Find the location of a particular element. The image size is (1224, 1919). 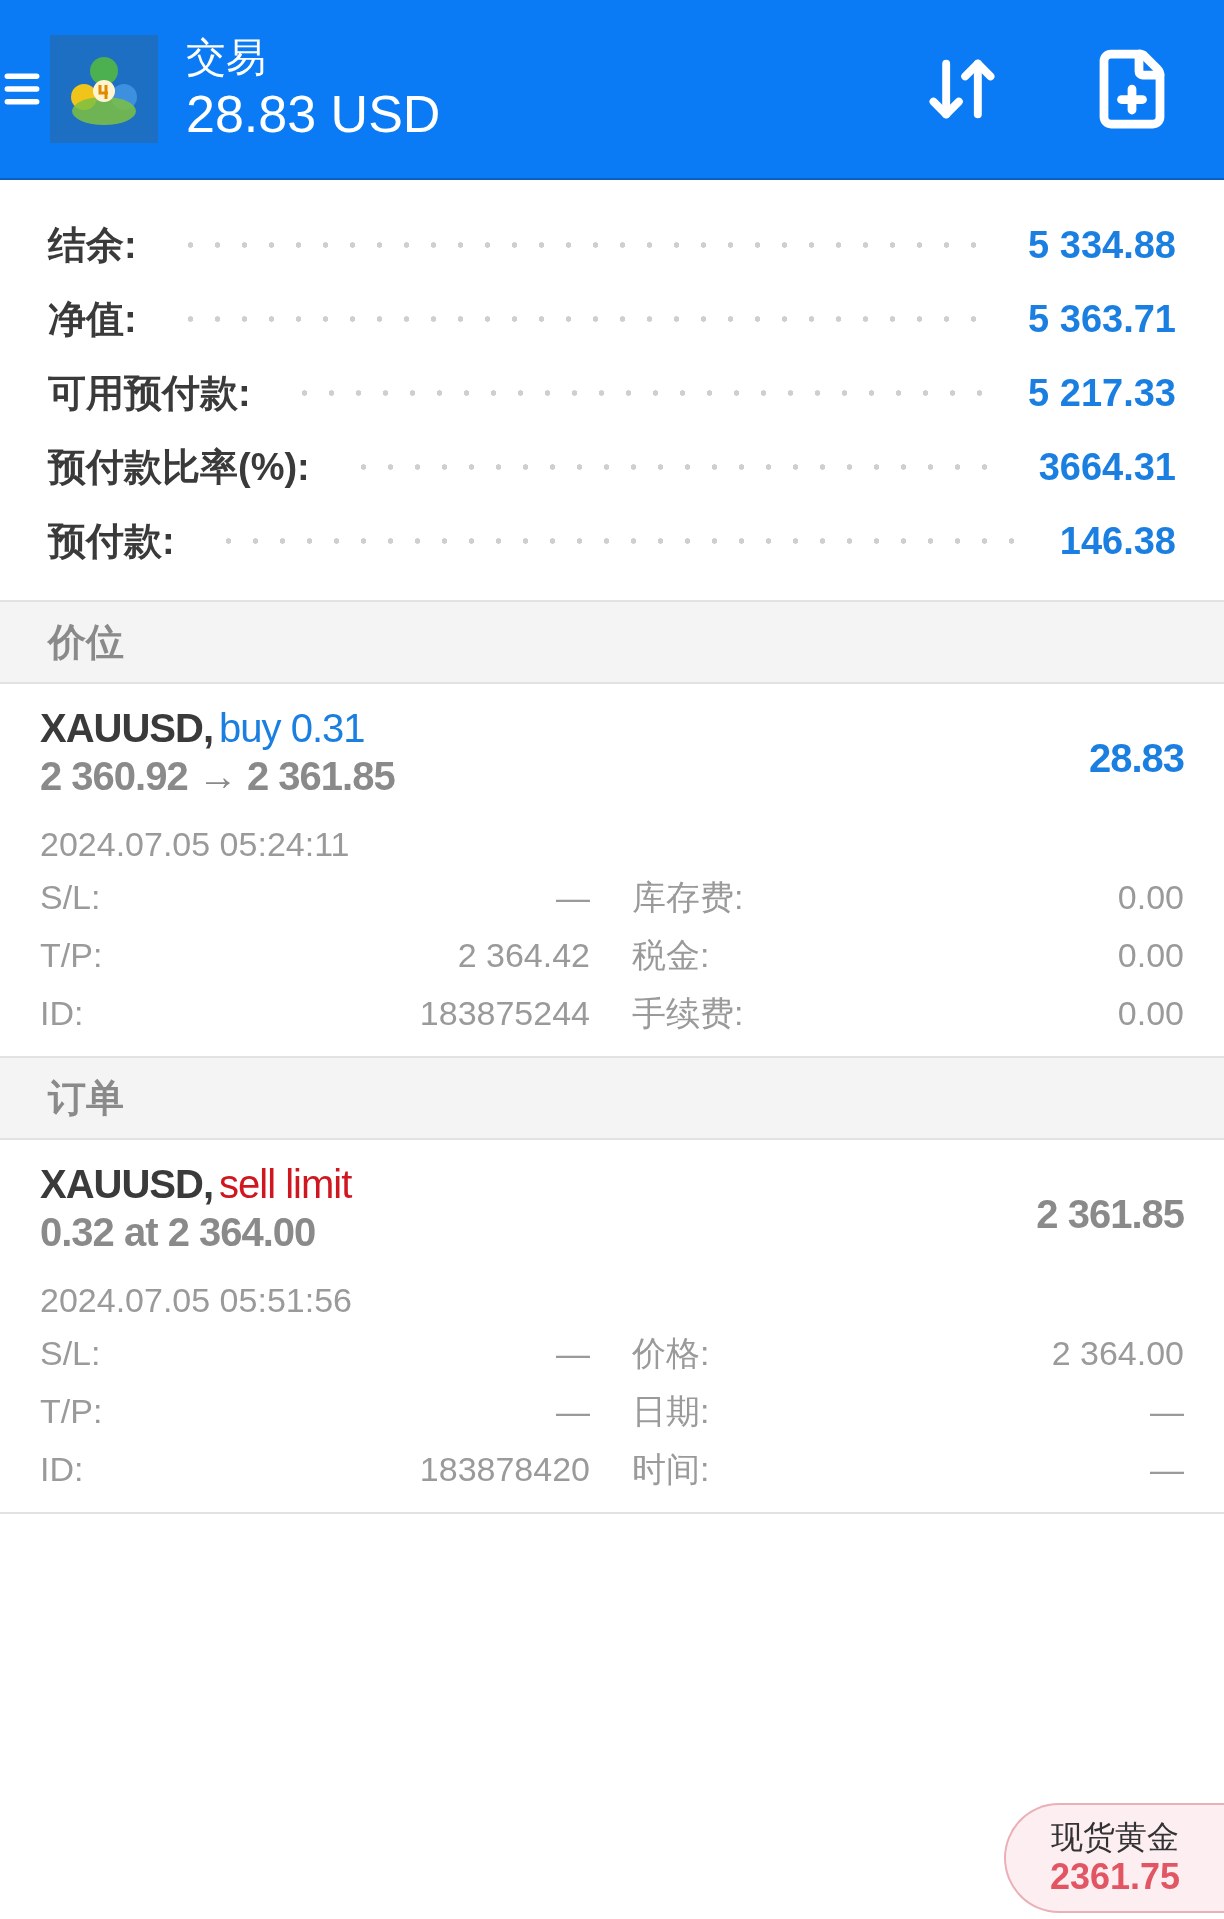

open-time: 2024.07.05 05:24:11 is located at coordinates (195, 844).